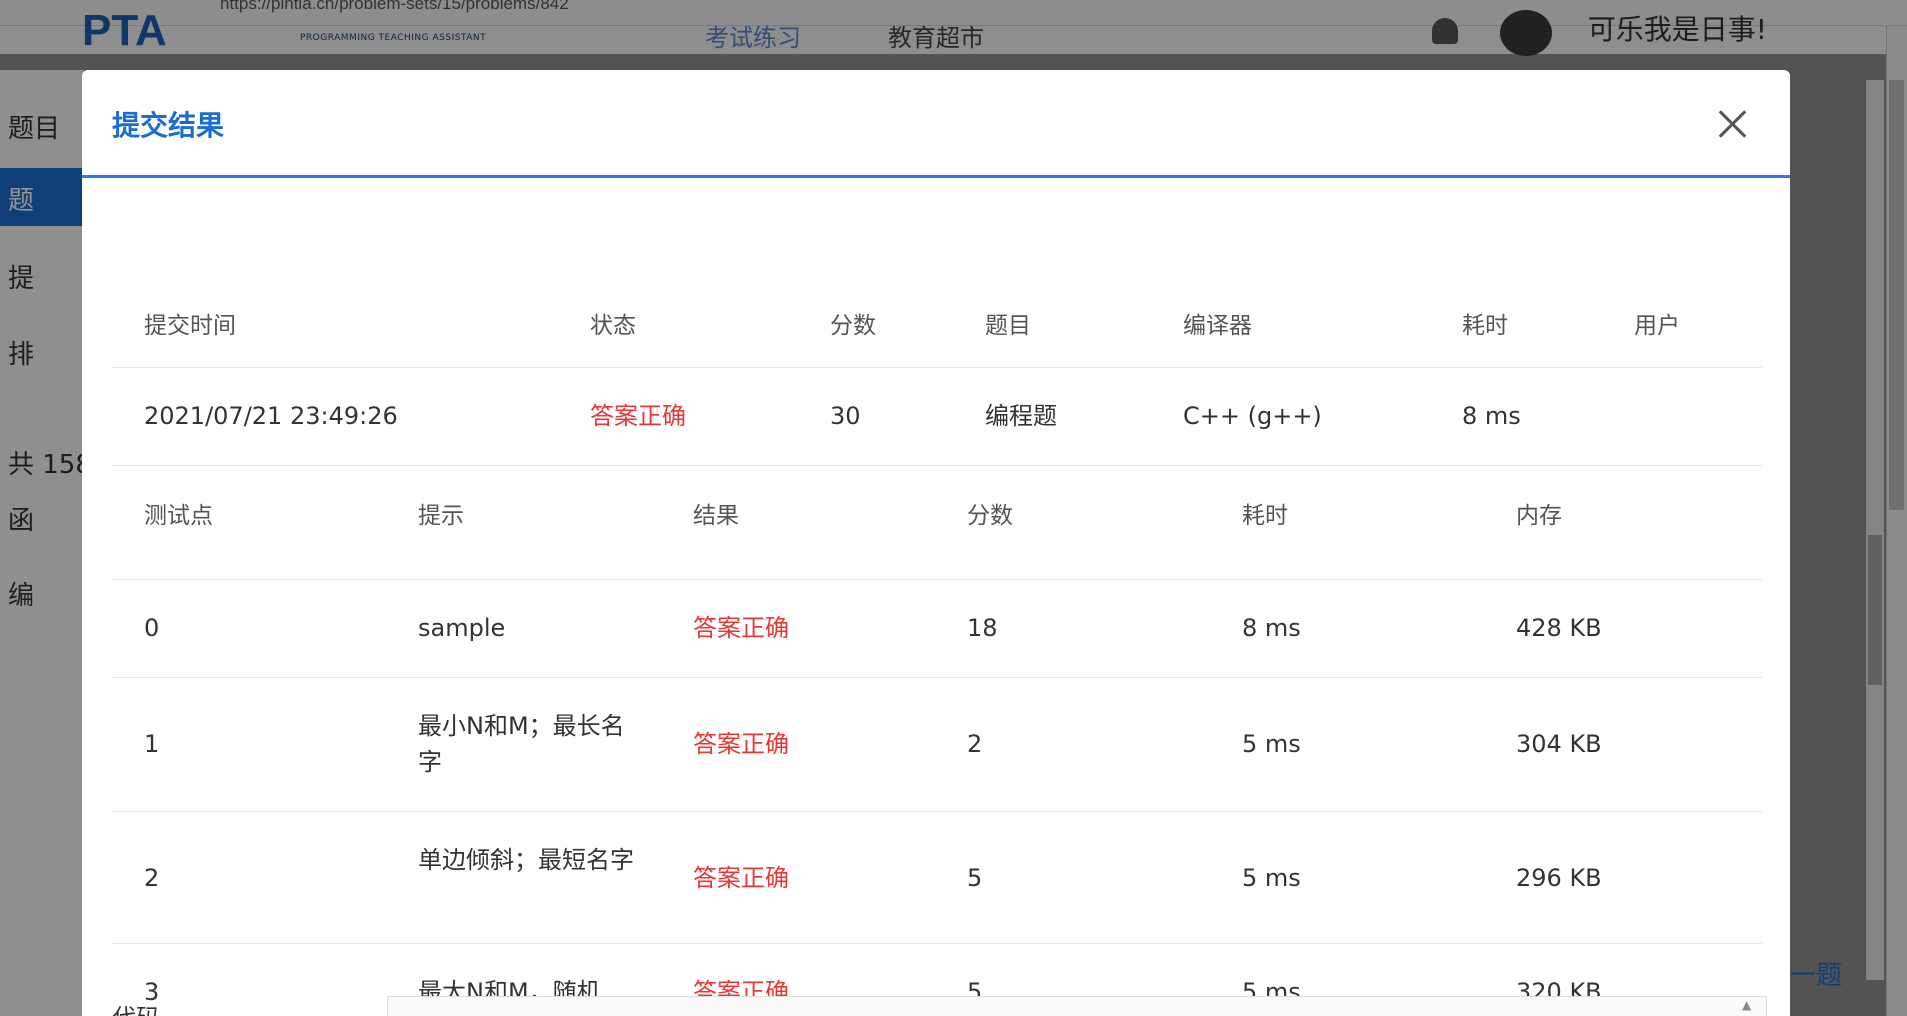 This screenshot has height=1016, width=1907. I want to click on col-compiler: 编译器, so click(1217, 326).